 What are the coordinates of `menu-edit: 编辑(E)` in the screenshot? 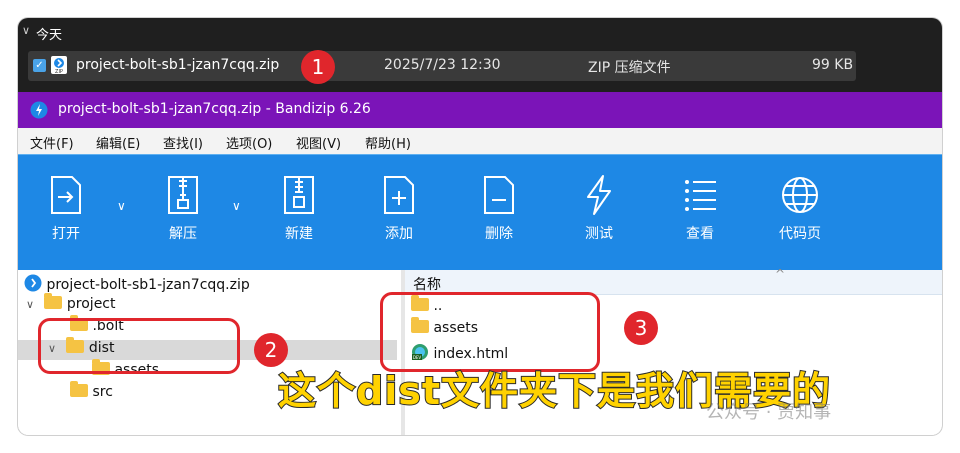 It's located at (118, 142).